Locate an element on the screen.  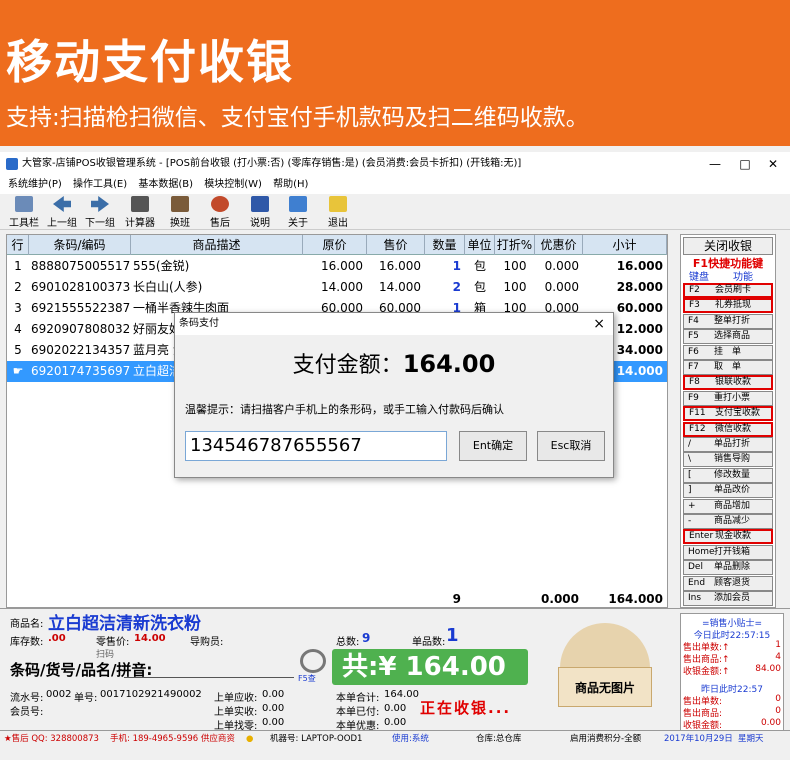
shortcut-button: F6 挂 单 is located at coordinates (728, 352).